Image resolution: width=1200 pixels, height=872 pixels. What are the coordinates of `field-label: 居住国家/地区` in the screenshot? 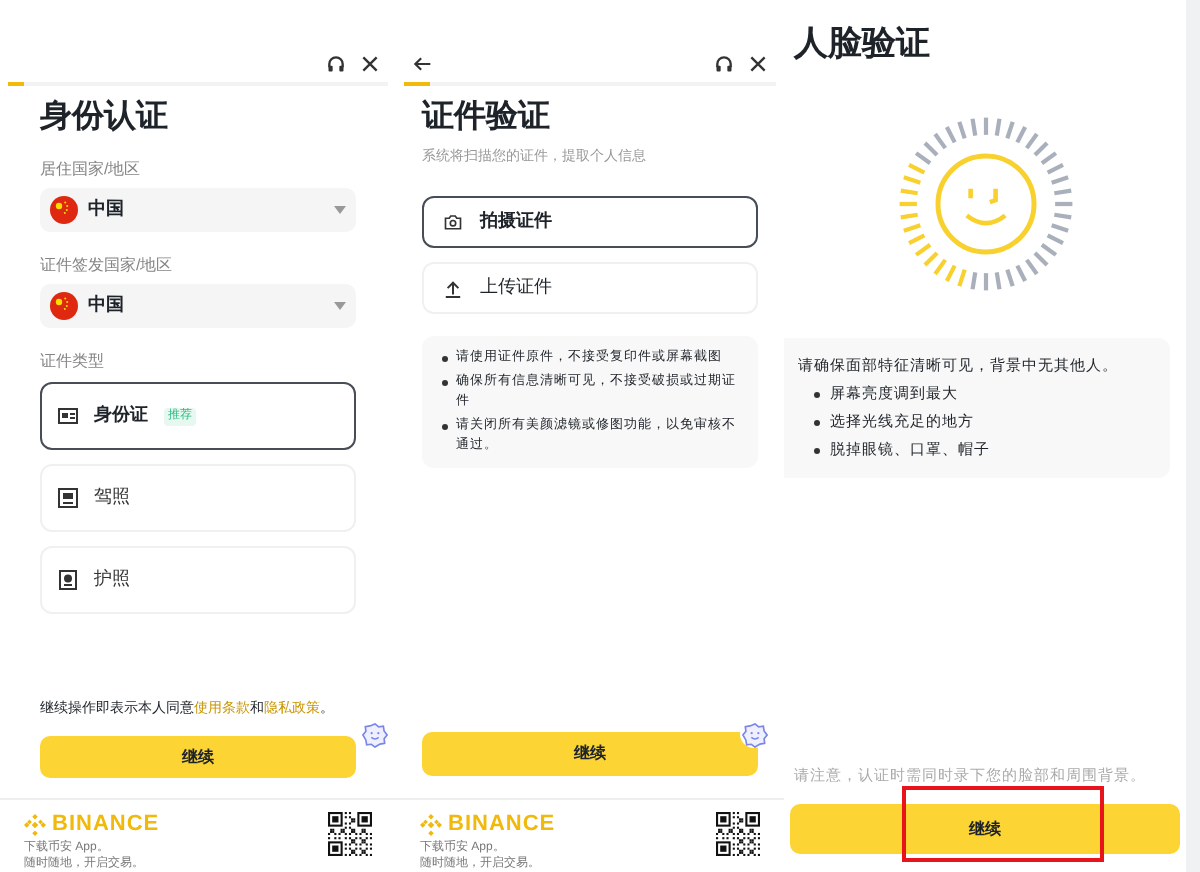 It's located at (91, 170).